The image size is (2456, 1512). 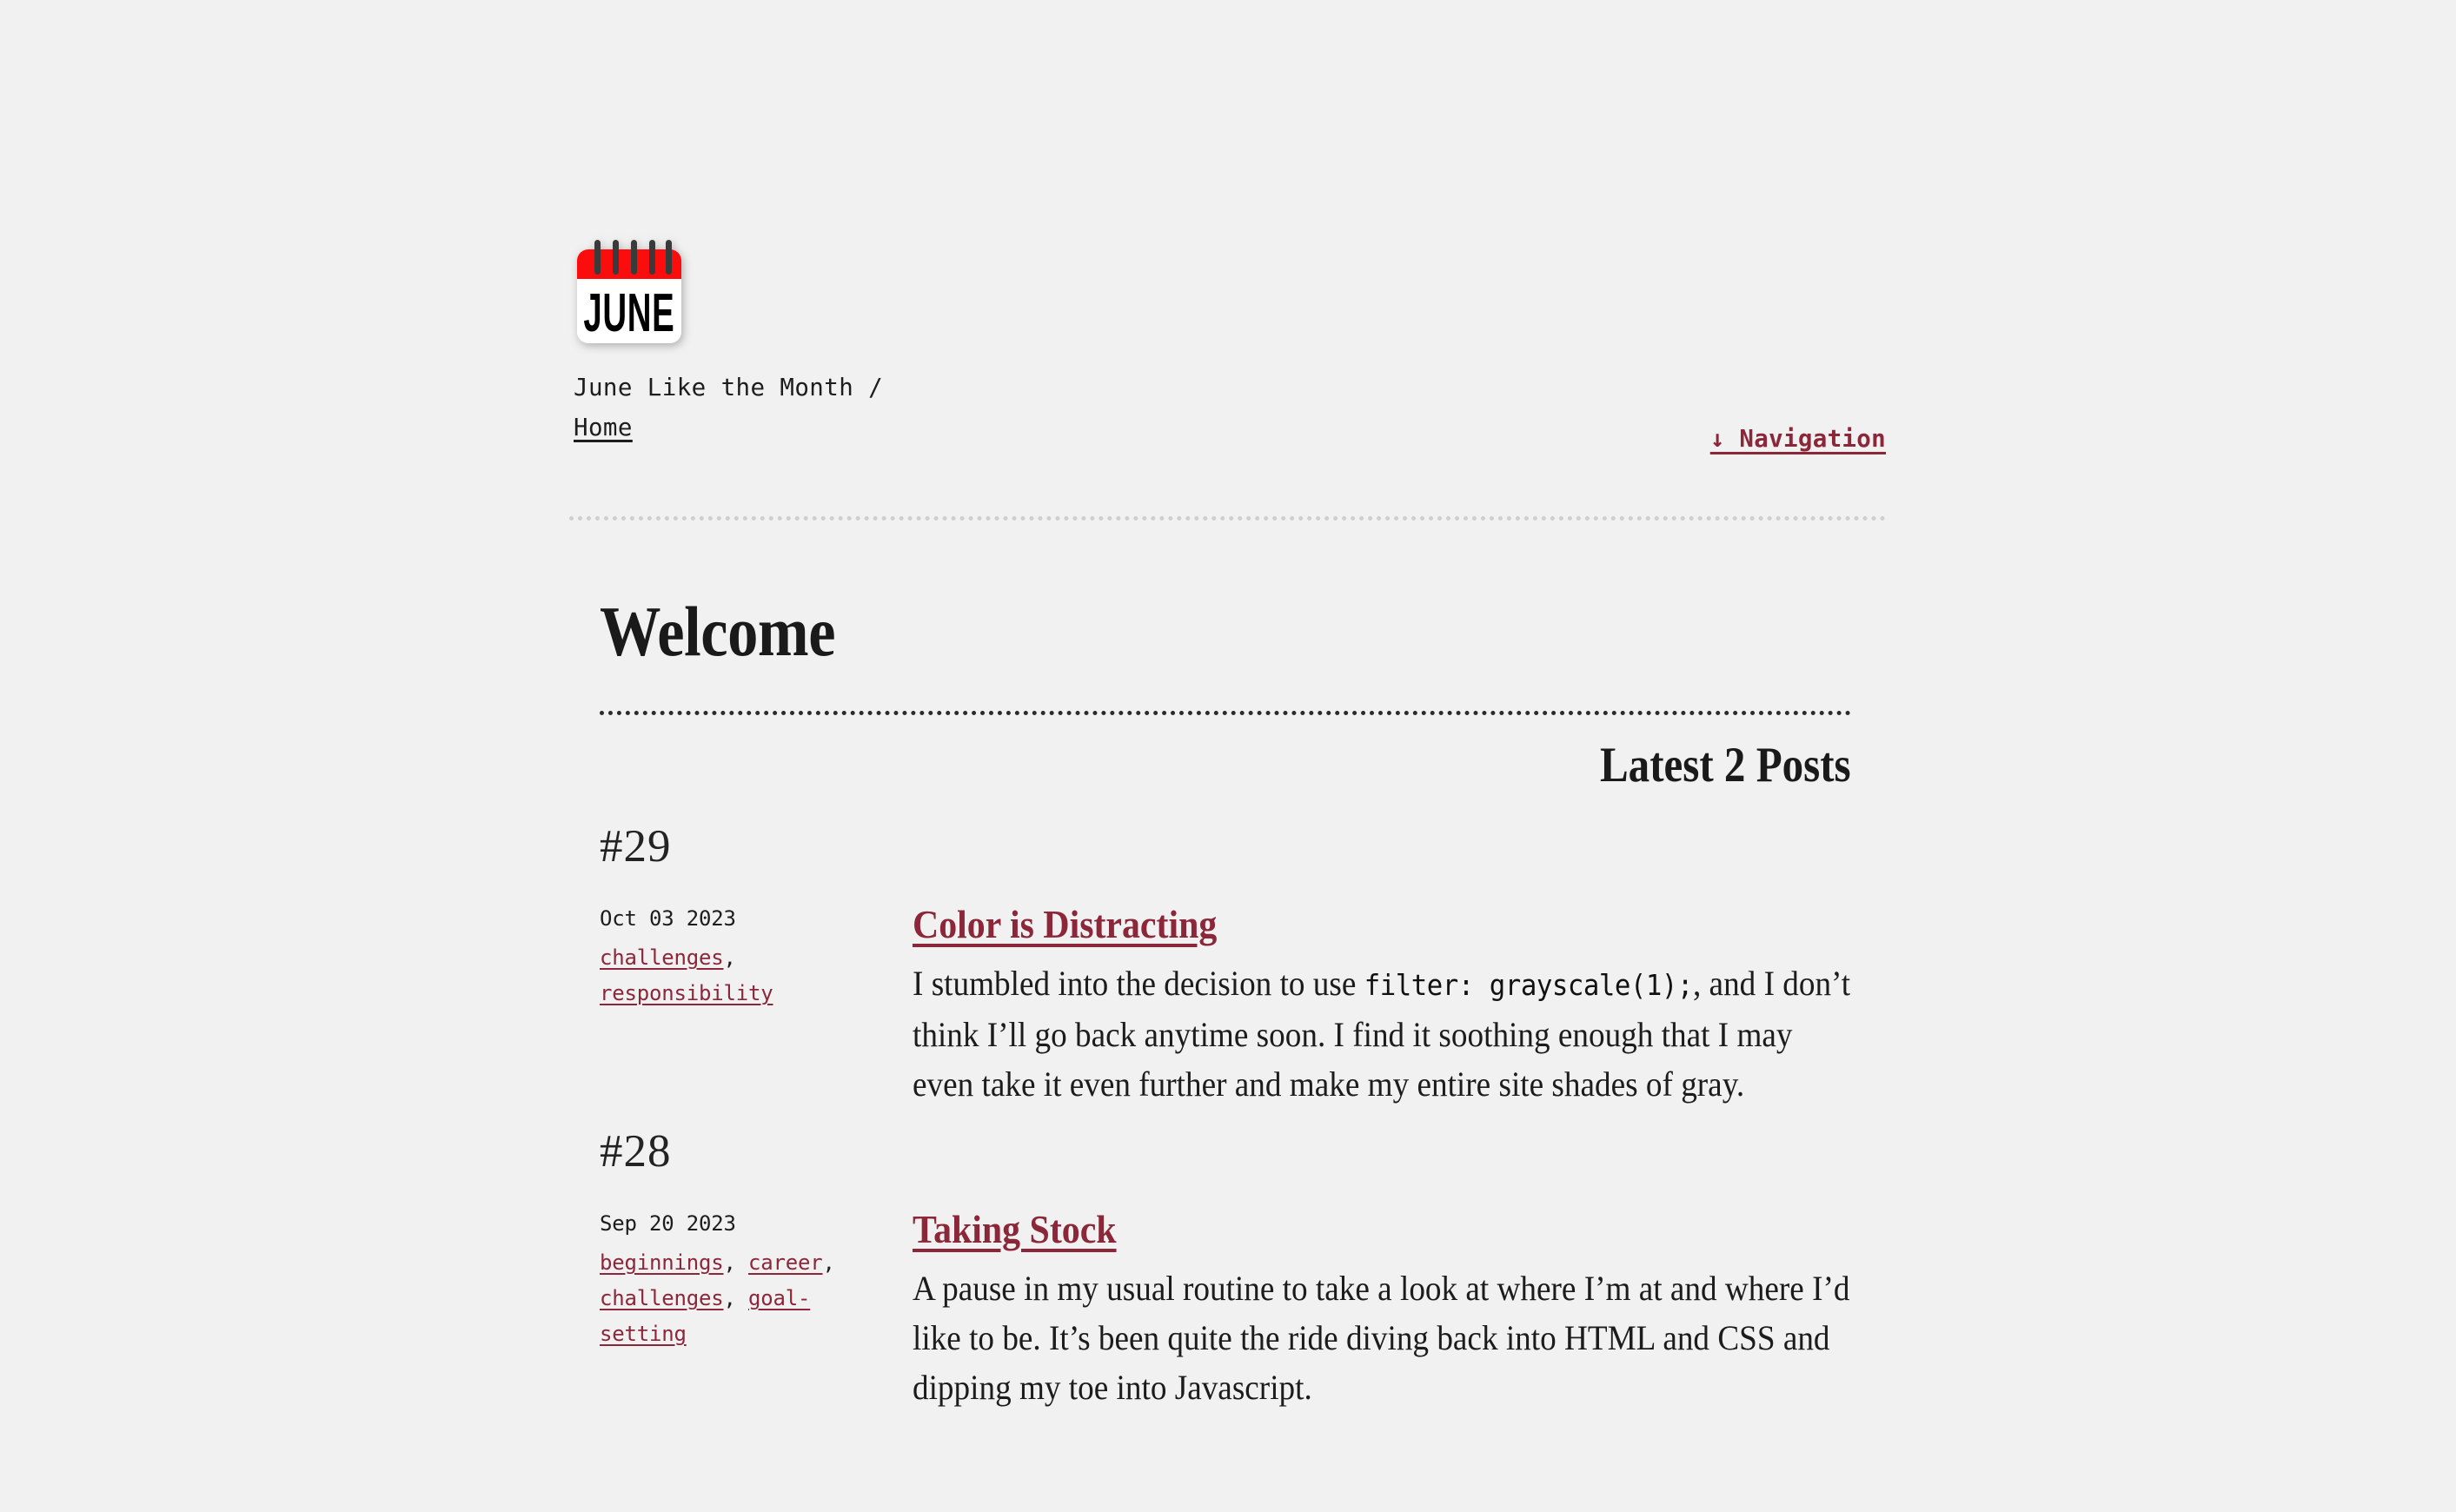 What do you see at coordinates (729, 387) in the screenshot?
I see `brand-title: June Like the Month /` at bounding box center [729, 387].